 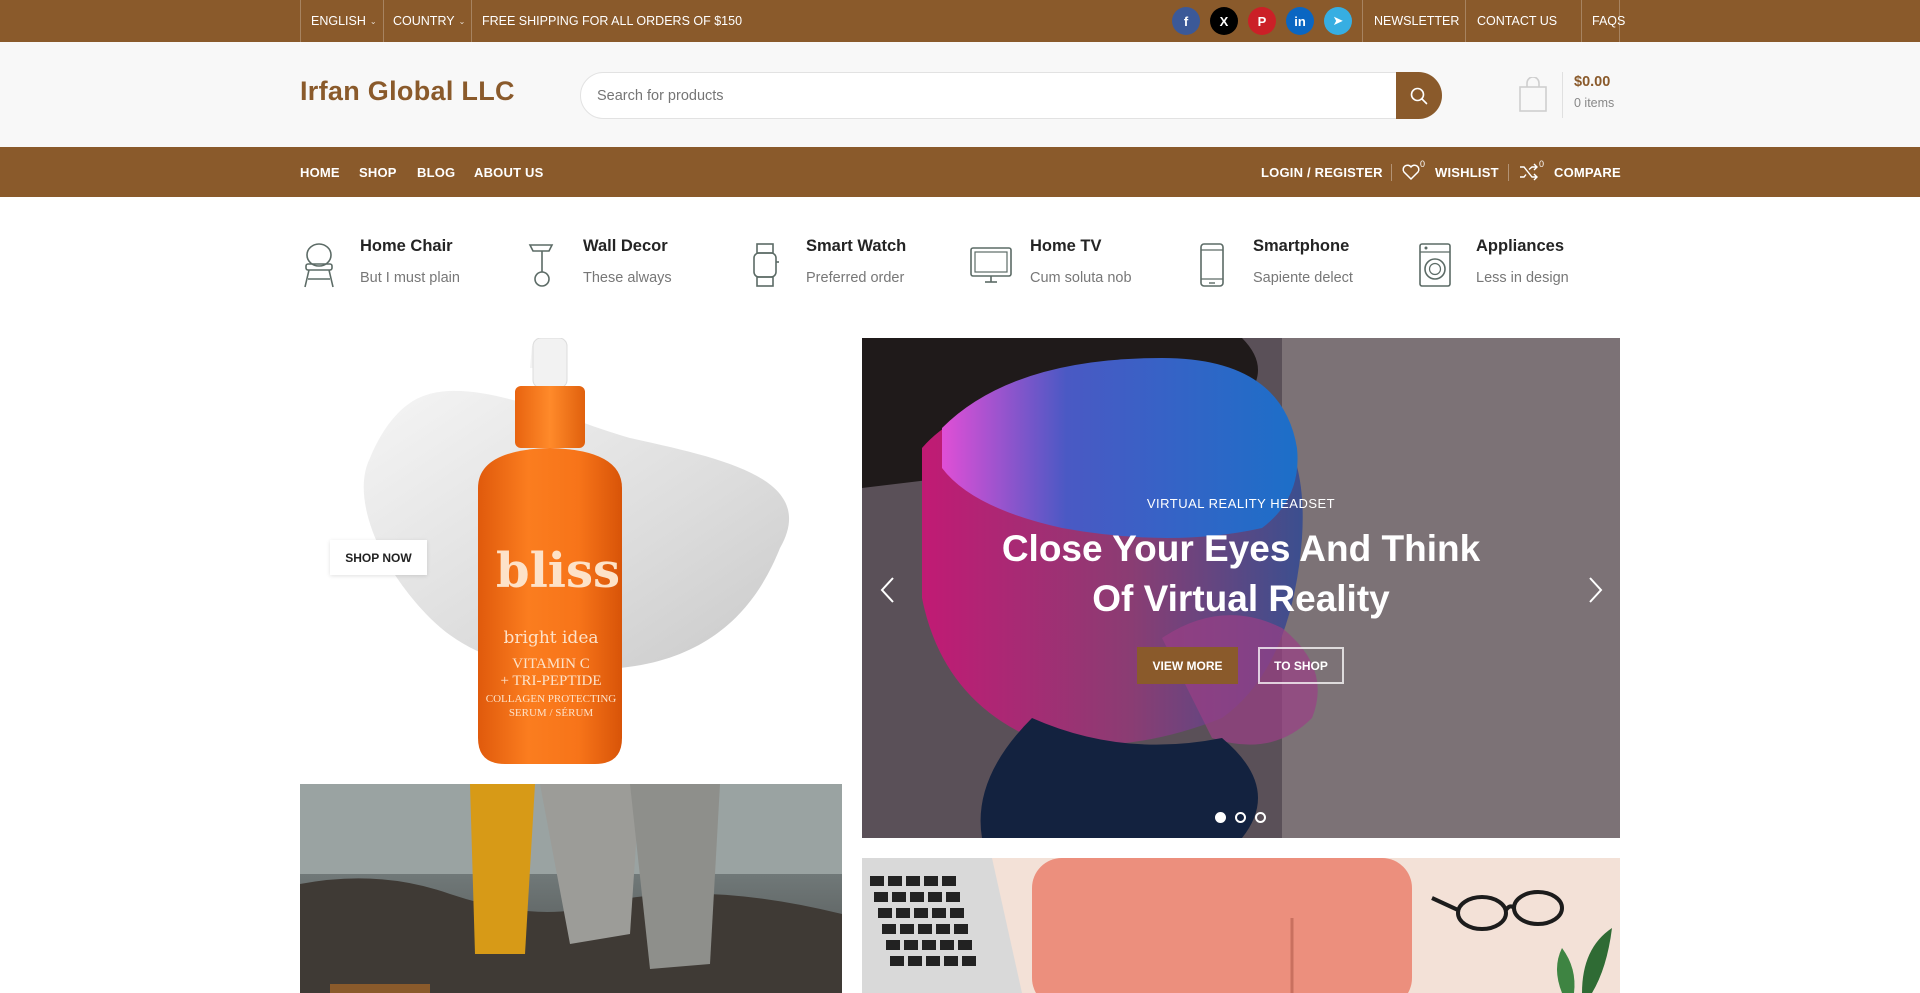 What do you see at coordinates (378, 172) in the screenshot?
I see `nav-shop: SHOP` at bounding box center [378, 172].